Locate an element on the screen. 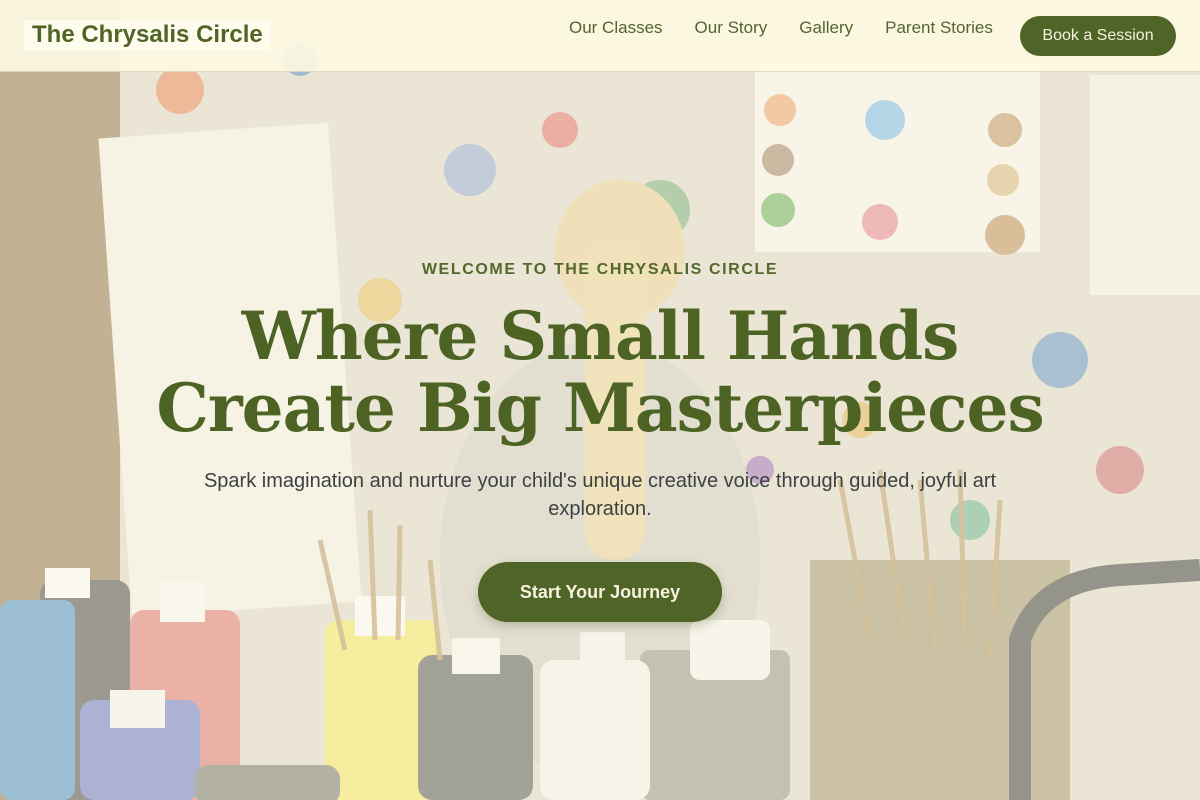  hero-headline-line-1: Where Small Hands is located at coordinates (600, 336).